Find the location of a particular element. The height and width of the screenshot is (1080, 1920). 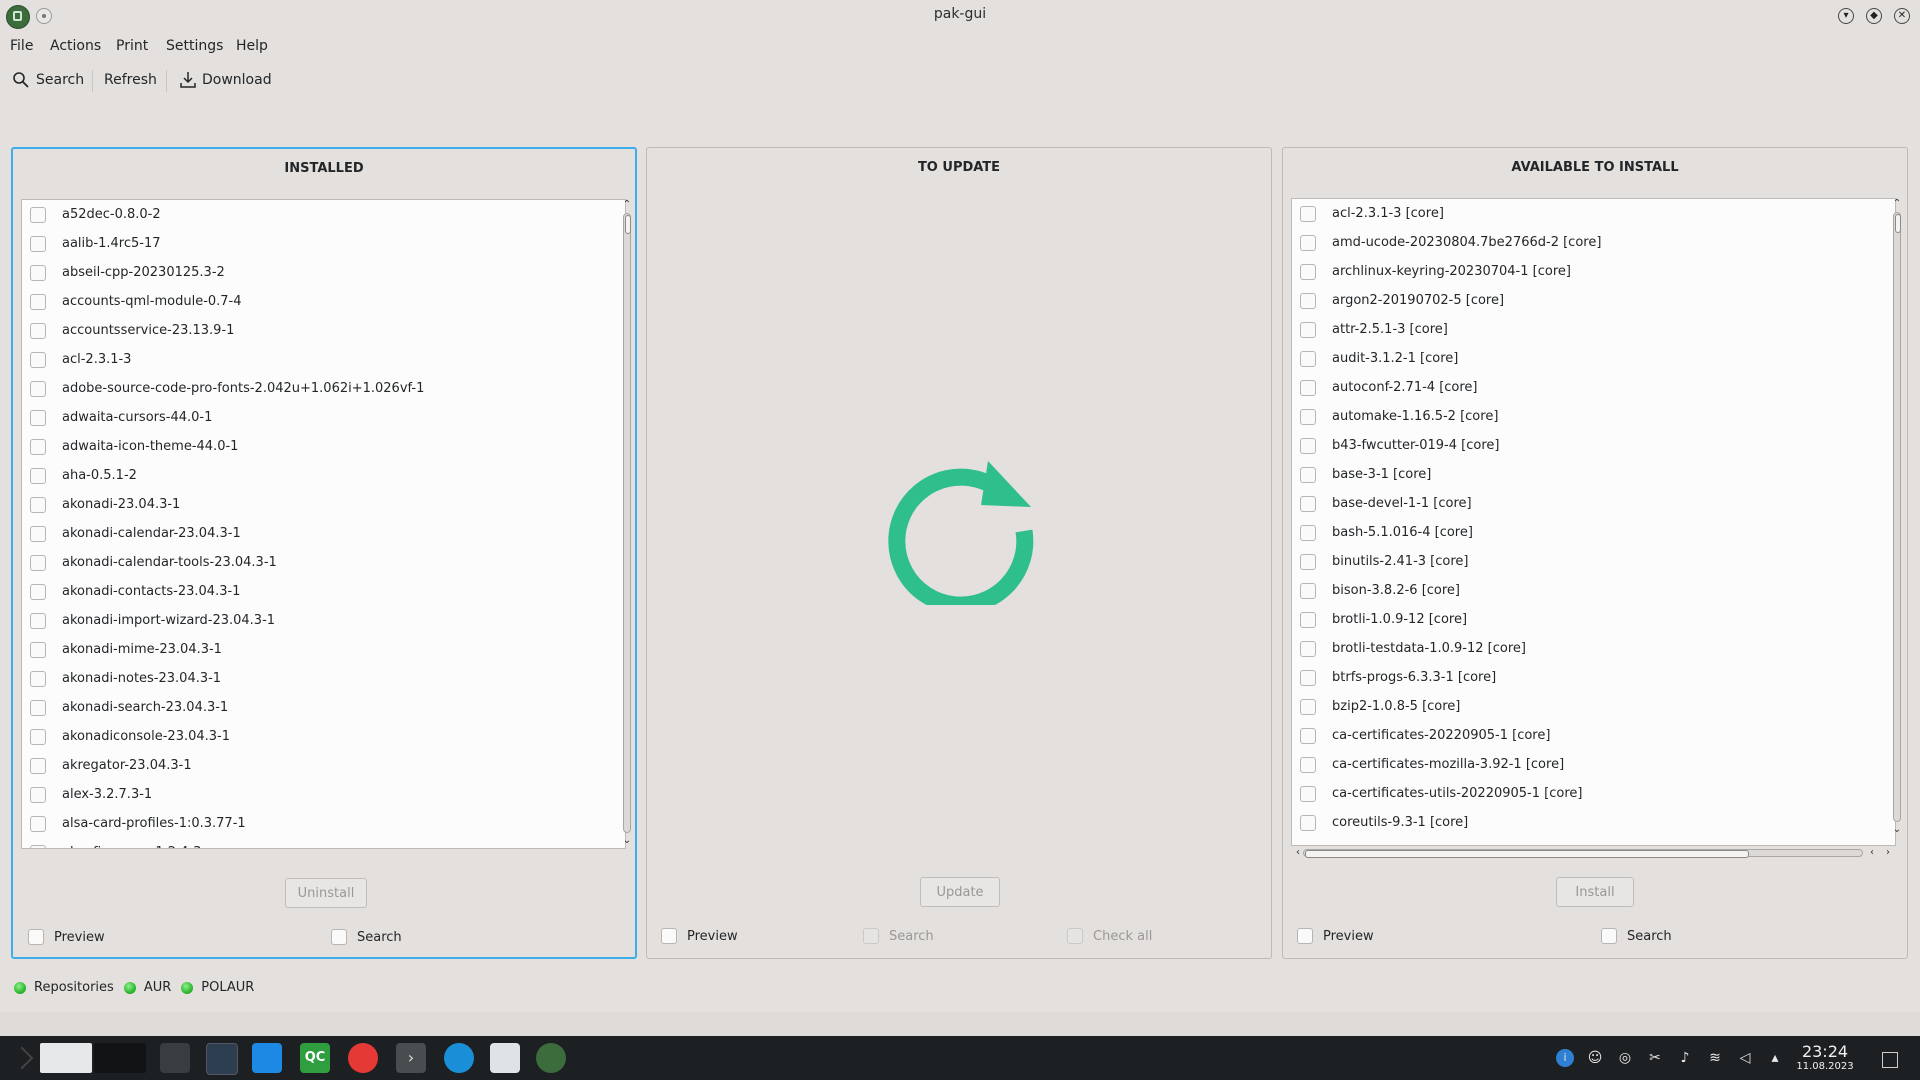

pak-gui-taskbar-icon is located at coordinates (551, 1058).